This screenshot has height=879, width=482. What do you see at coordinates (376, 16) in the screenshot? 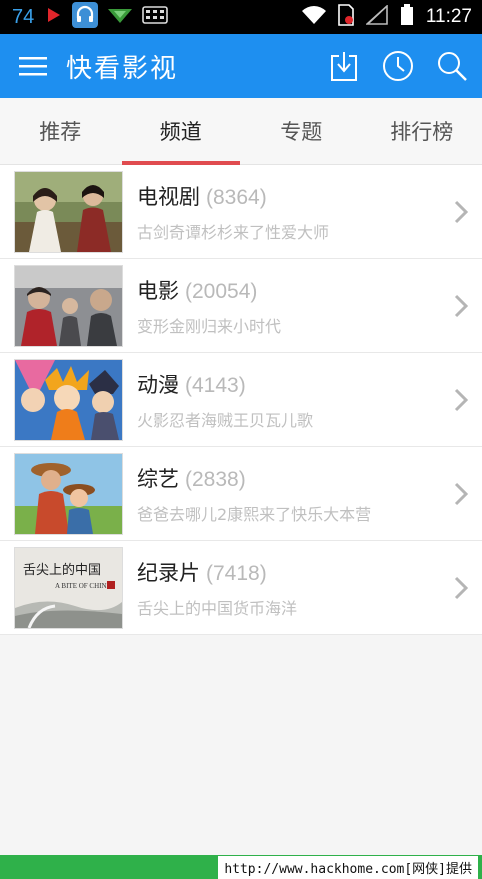
I see `signal-icon` at bounding box center [376, 16].